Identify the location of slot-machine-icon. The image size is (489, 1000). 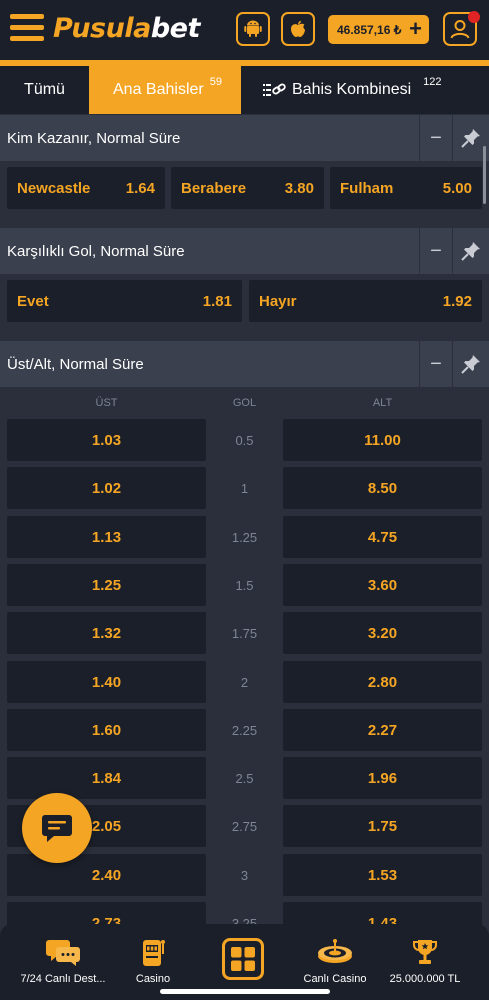
(154, 953).